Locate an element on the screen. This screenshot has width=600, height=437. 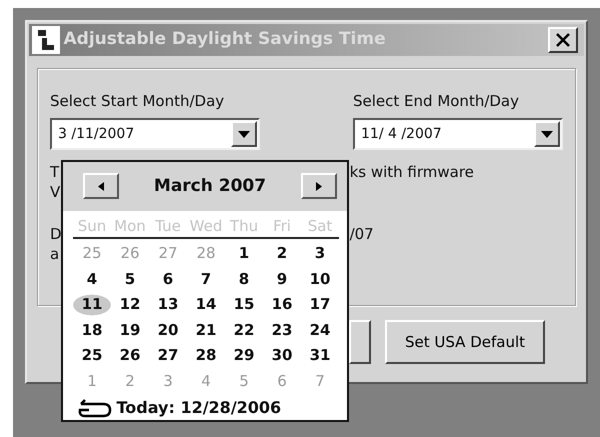
calendar-day: 14 is located at coordinates (206, 305).